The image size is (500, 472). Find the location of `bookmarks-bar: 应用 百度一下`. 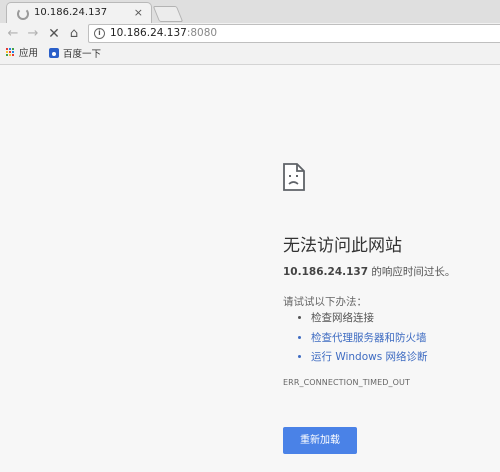

bookmarks-bar: 应用 百度一下 is located at coordinates (250, 55).